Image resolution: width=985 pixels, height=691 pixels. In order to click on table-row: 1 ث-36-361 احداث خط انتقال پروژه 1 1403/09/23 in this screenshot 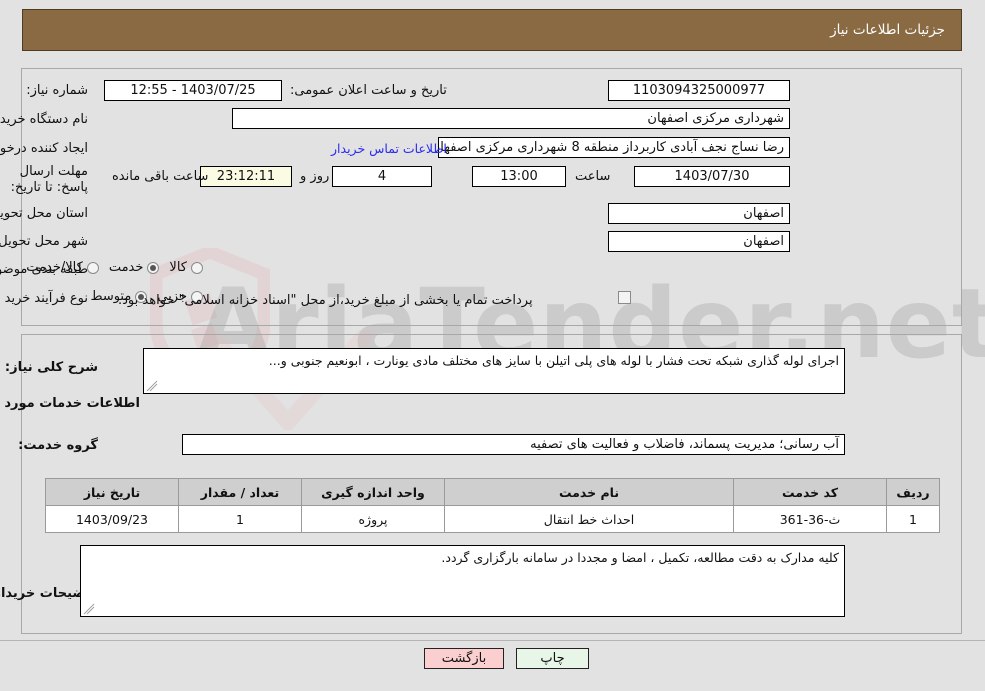, I will do `click(492, 519)`.